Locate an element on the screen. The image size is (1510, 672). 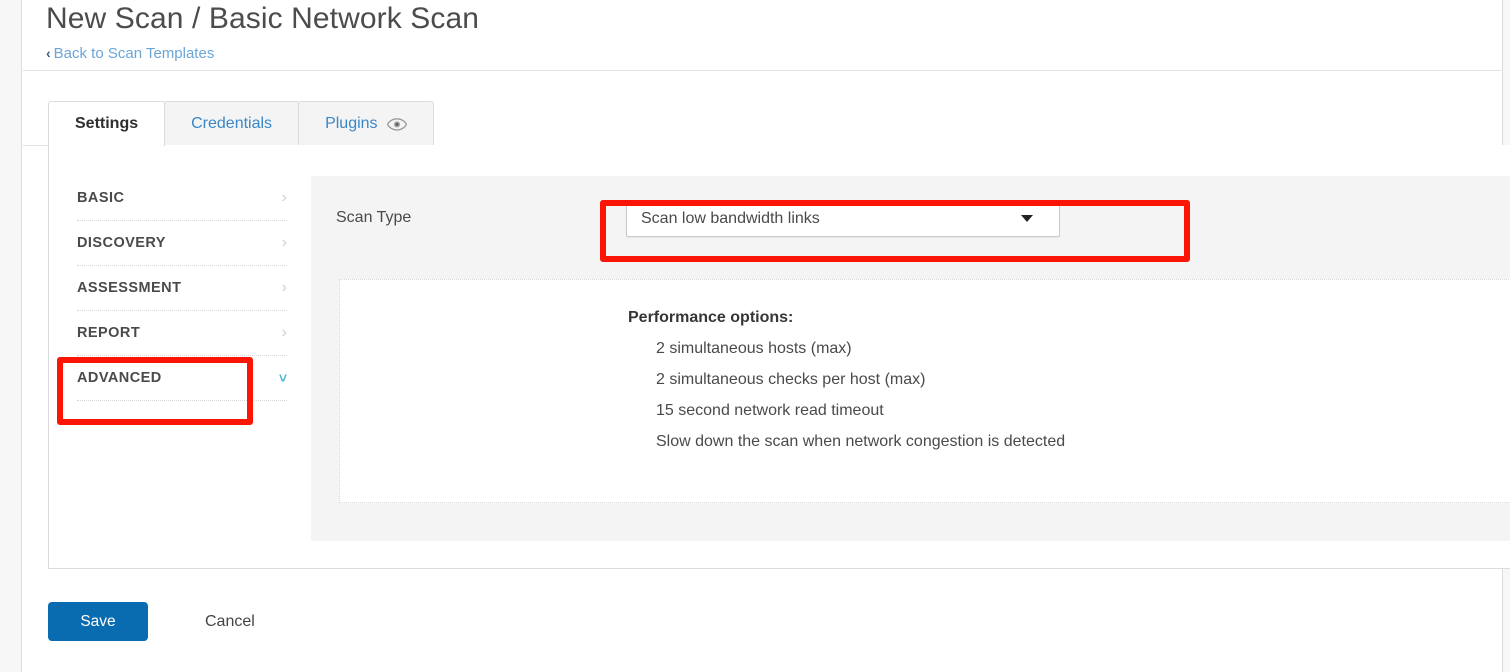
sidebar-item-advanced: ADVANCED ˅ is located at coordinates (182, 378).